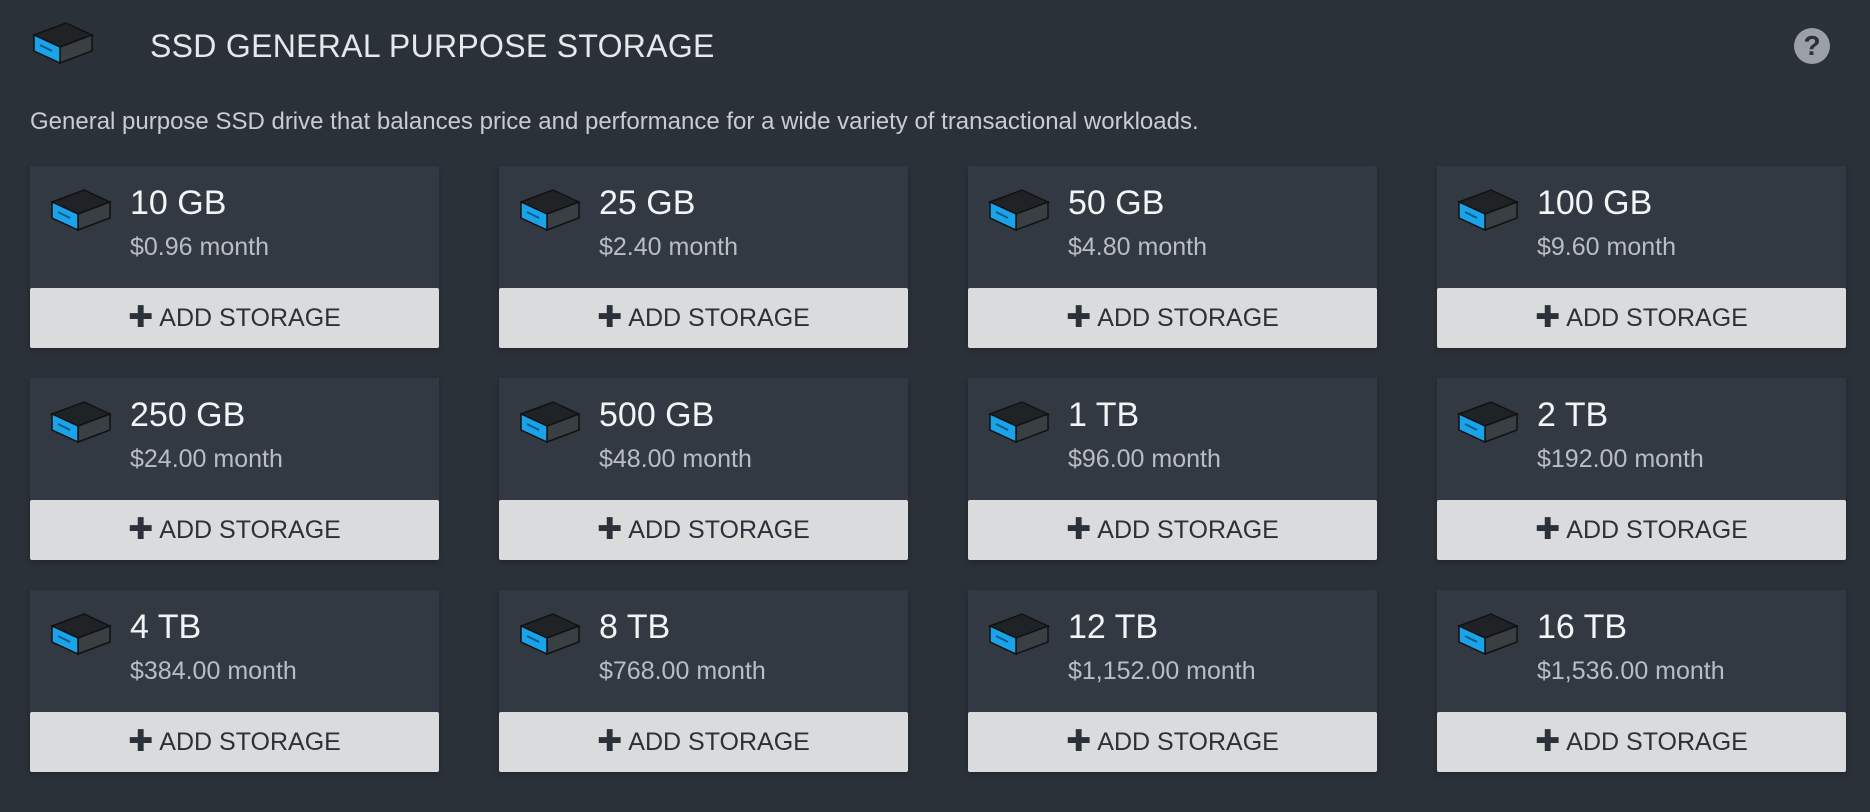 Image resolution: width=1870 pixels, height=812 pixels. I want to click on plan-price: $384.00 month, so click(213, 671).